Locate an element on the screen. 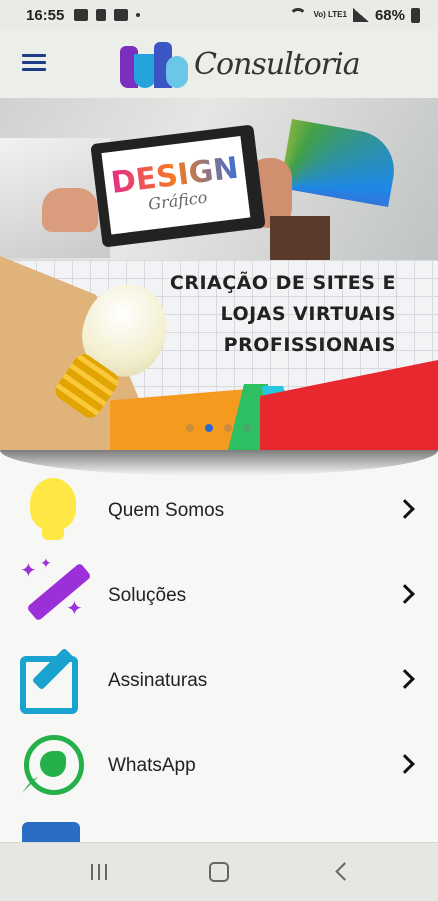 The image size is (438, 901). menu-item-label: Quem Somos is located at coordinates (166, 510).